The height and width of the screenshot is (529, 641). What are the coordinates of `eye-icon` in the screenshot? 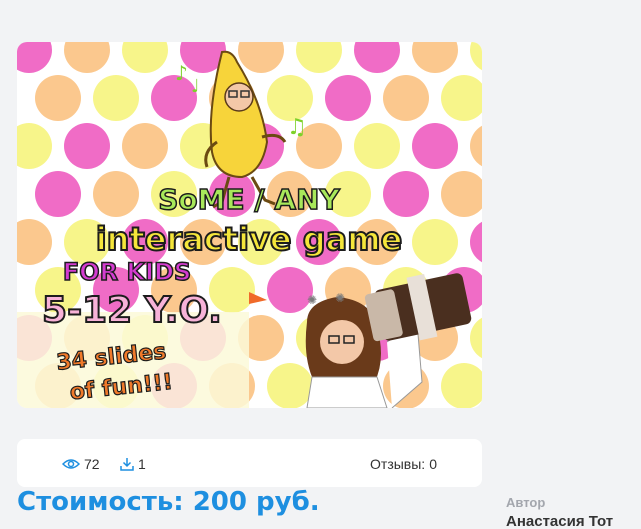 It's located at (71, 464).